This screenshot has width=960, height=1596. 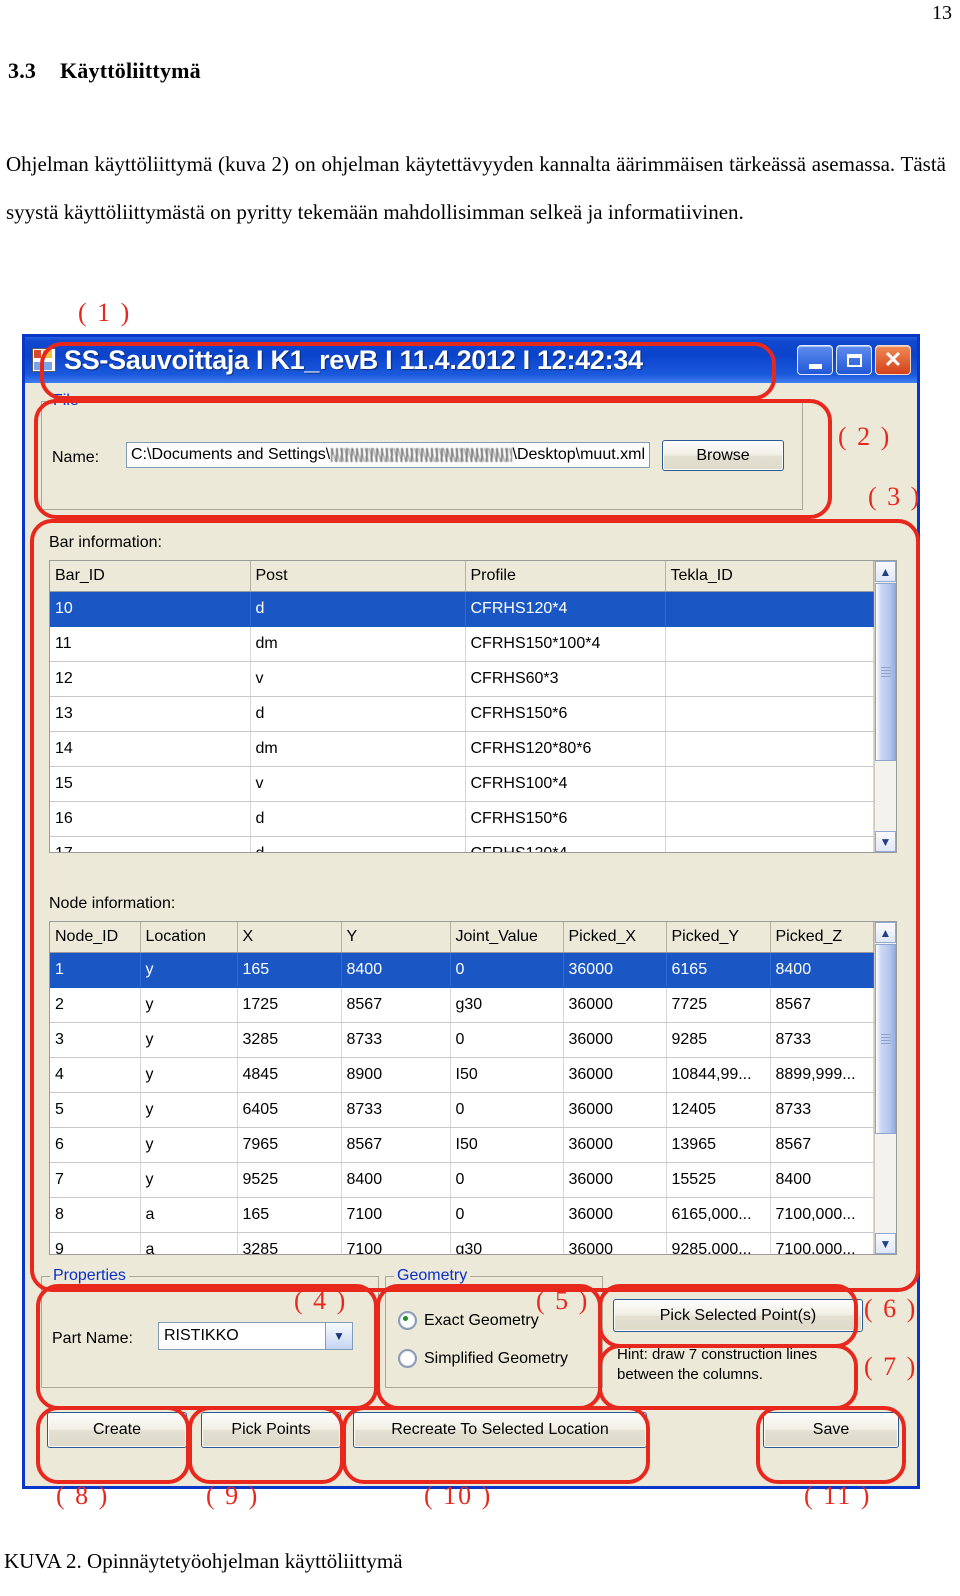 I want to click on bar-col-post: Post, so click(x=358, y=576).